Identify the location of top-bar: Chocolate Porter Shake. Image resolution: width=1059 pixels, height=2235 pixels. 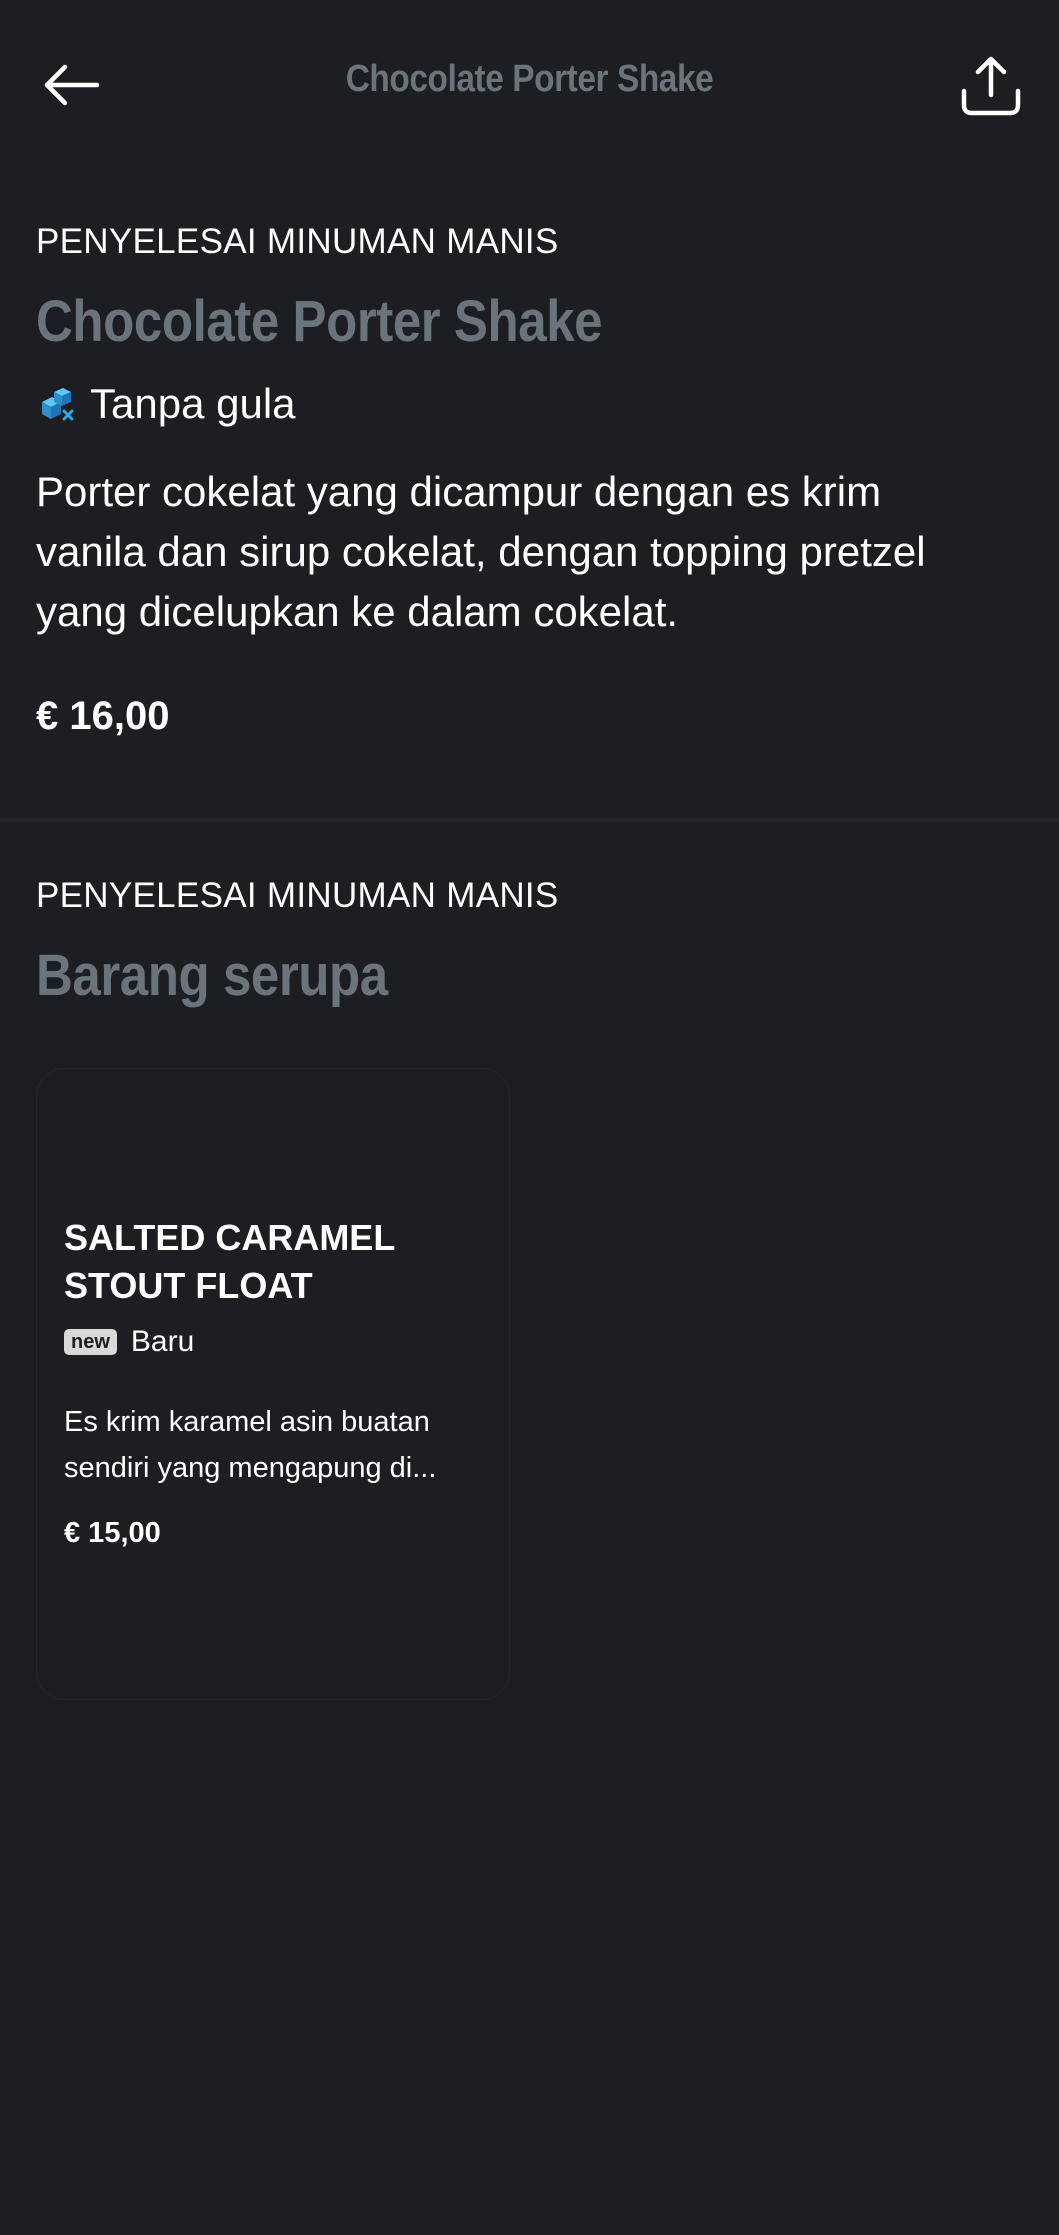
(529, 85).